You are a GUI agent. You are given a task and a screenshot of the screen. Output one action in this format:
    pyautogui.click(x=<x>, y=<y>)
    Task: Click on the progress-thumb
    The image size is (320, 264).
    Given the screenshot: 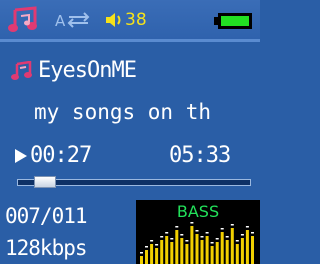 What is the action you would take?
    pyautogui.click(x=45, y=182)
    